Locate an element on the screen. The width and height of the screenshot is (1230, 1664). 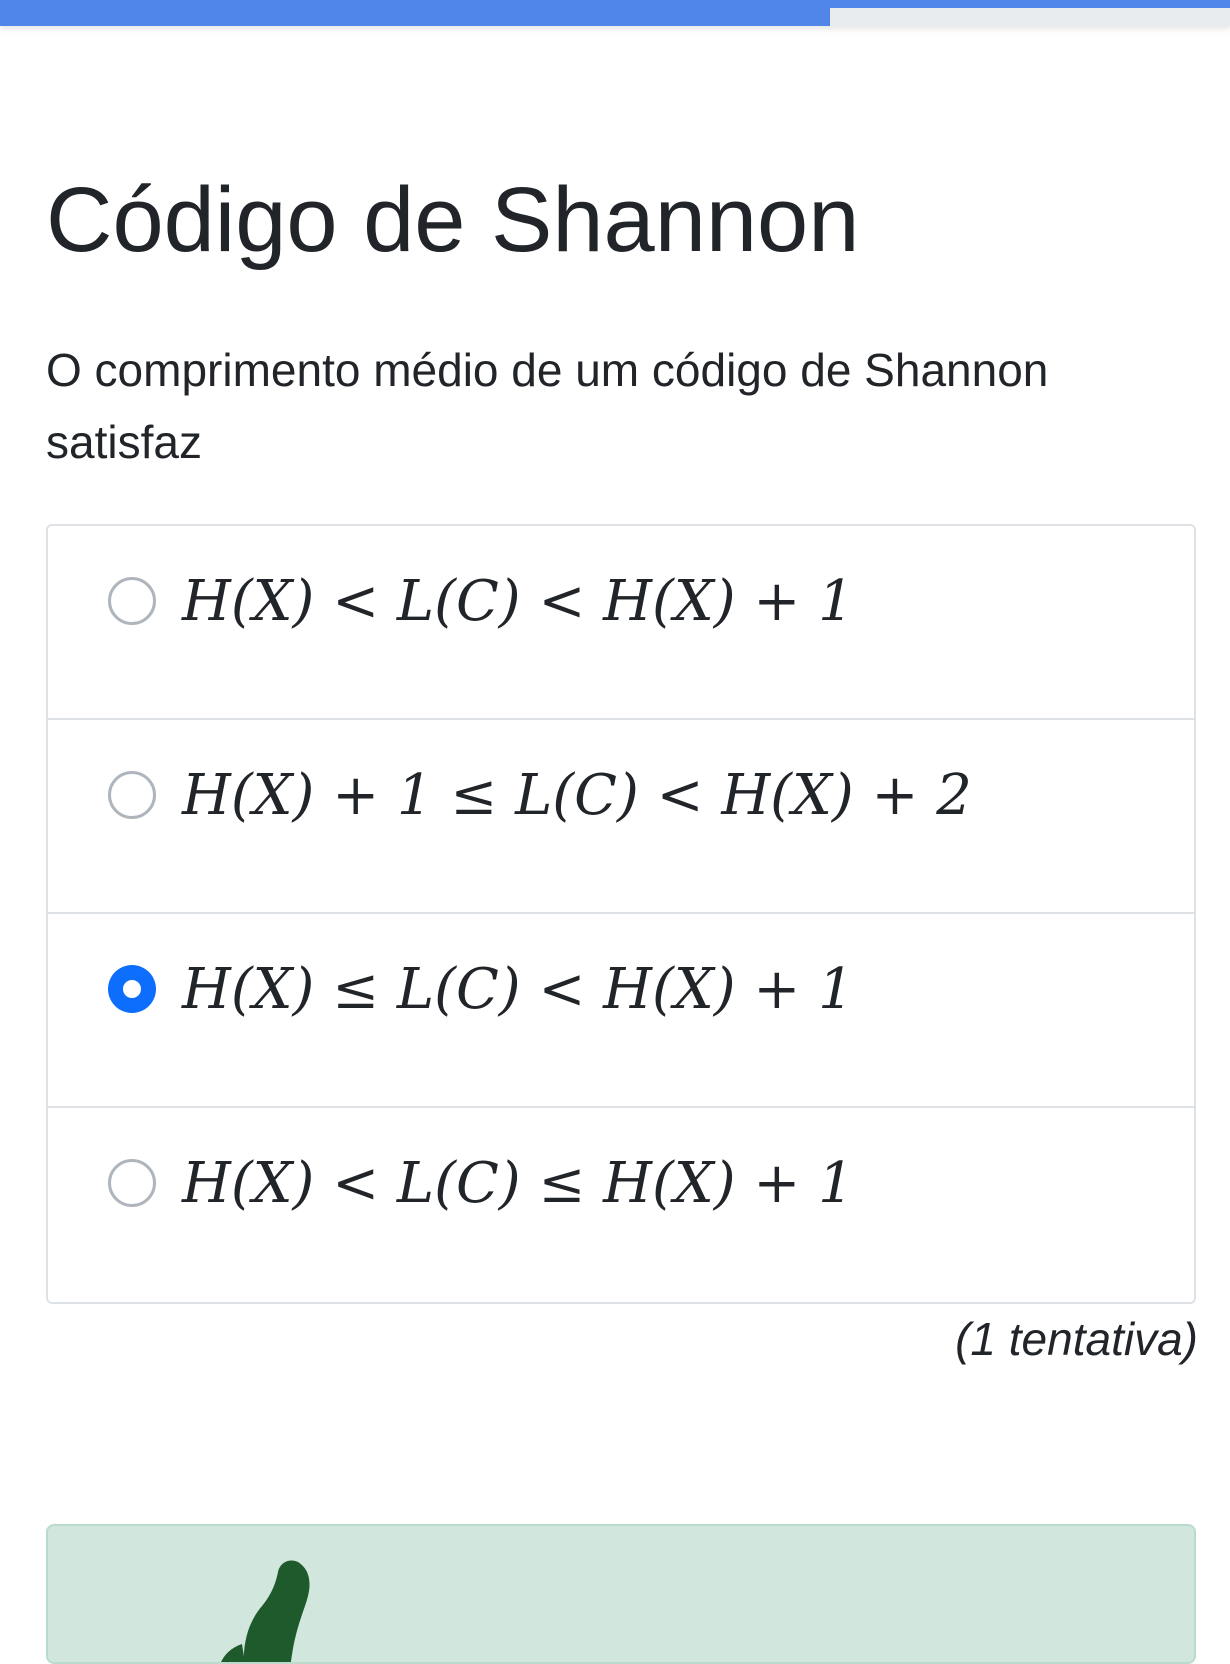
option-formula-1: H(X) < L(C) < H(X) + 1 is located at coordinates (518, 601).